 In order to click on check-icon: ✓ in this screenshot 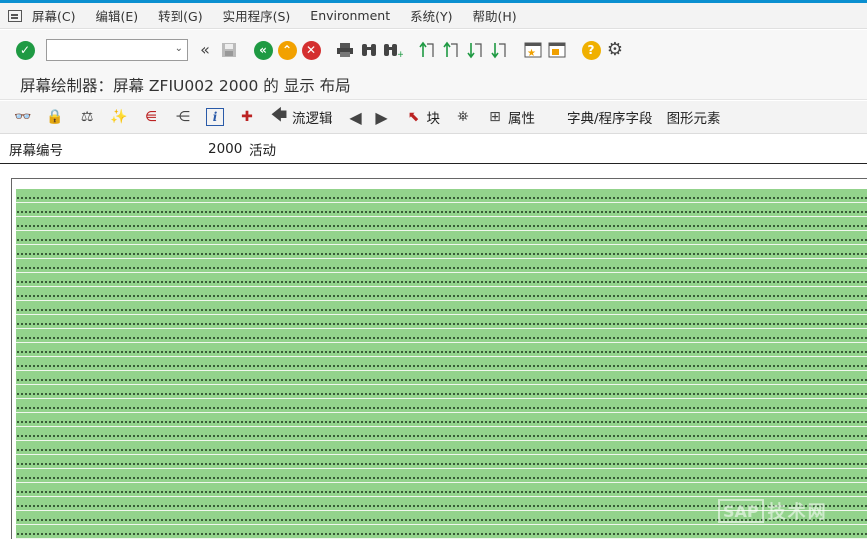, I will do `click(25, 50)`.